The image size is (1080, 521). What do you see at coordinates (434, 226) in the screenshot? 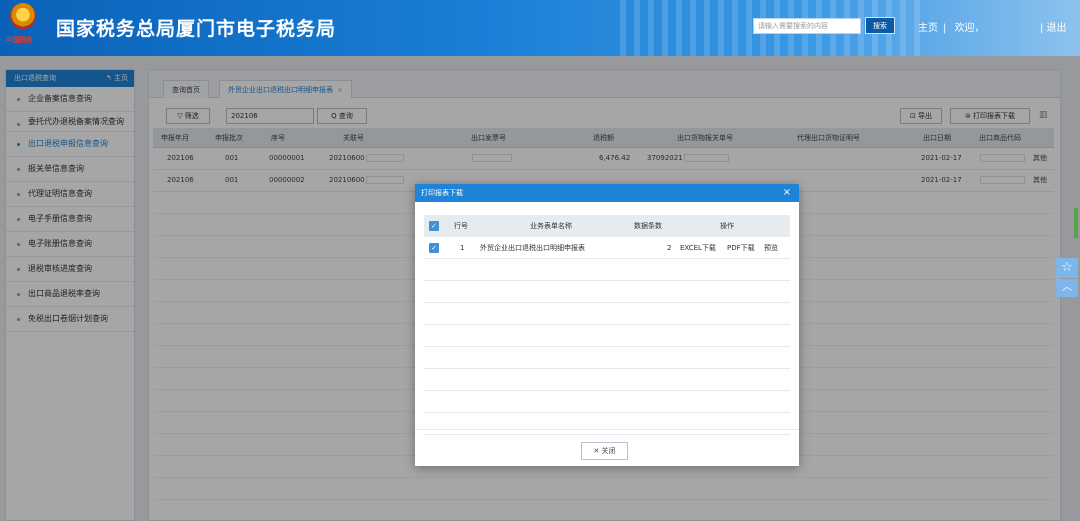
I see `select-all-checkbox: ✓` at bounding box center [434, 226].